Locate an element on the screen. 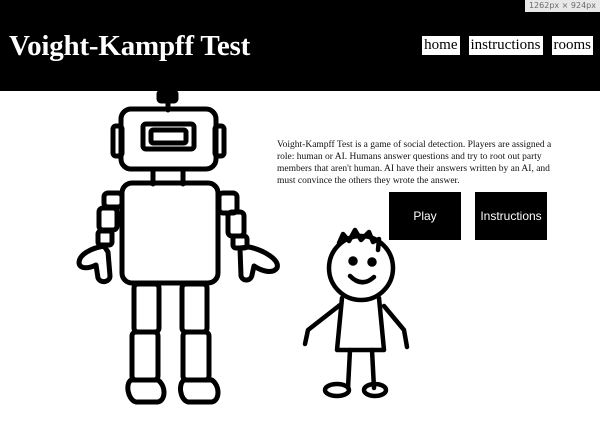 The width and height of the screenshot is (600, 439). main-nav: home instructions rooms is located at coordinates (507, 45).